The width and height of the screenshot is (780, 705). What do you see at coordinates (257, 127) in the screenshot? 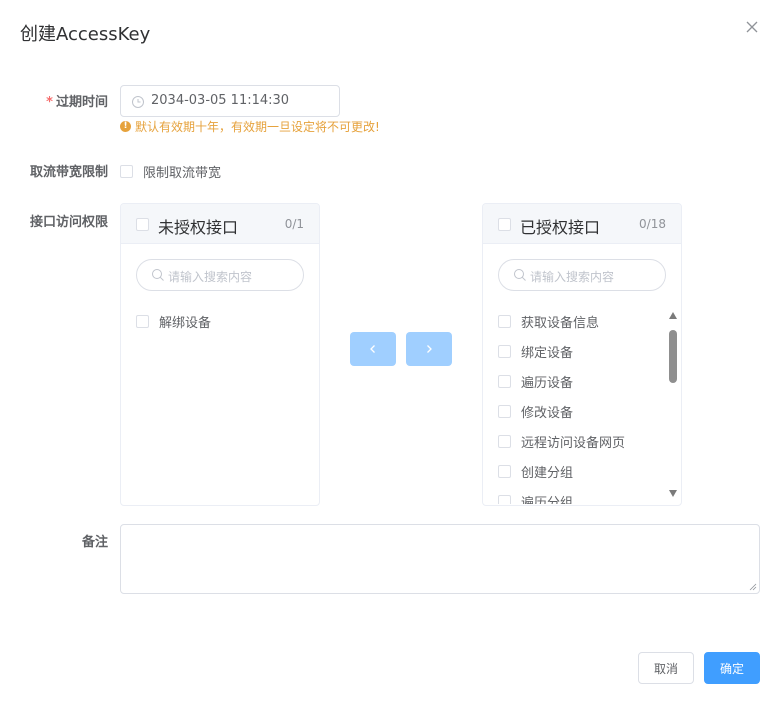
I see `expire-warning-text: 默认有效期十年，有效期一旦设定将不可更改!` at bounding box center [257, 127].